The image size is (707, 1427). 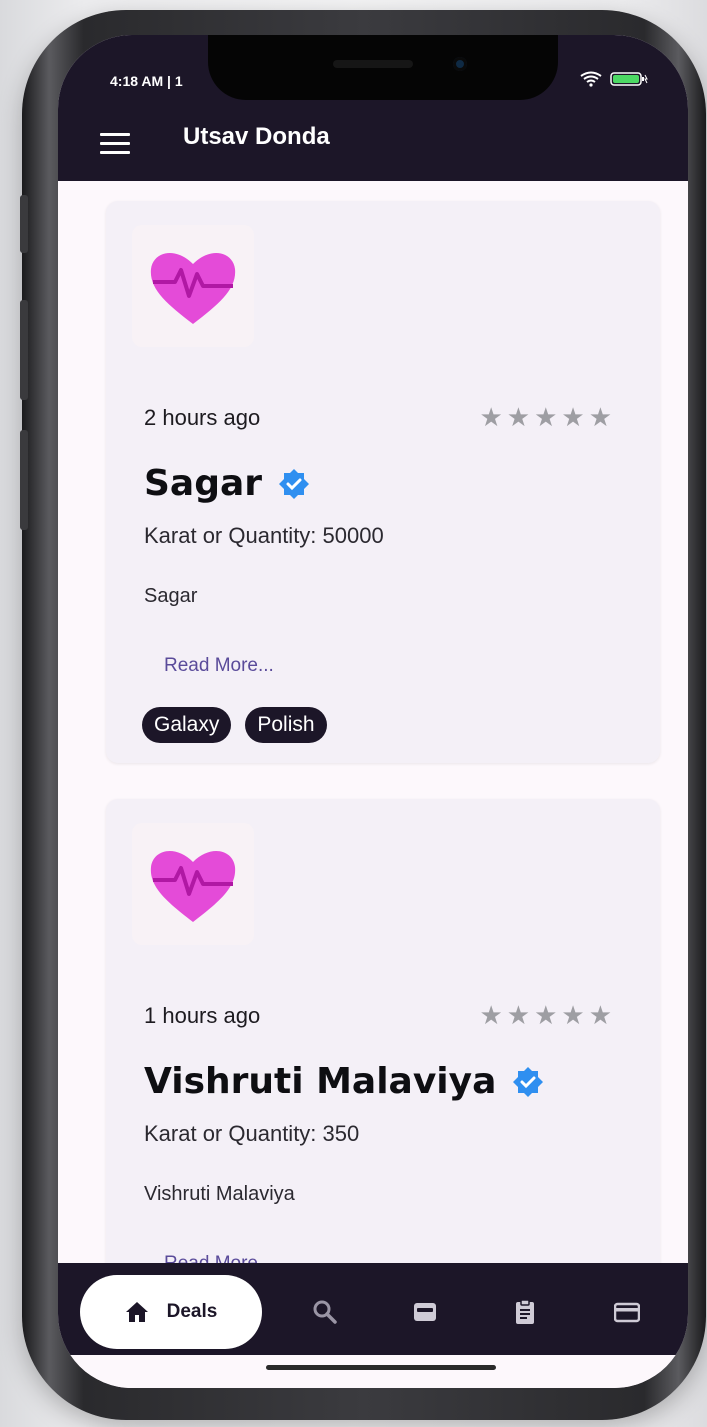 What do you see at coordinates (525, 1312) in the screenshot?
I see `clipboard-icon` at bounding box center [525, 1312].